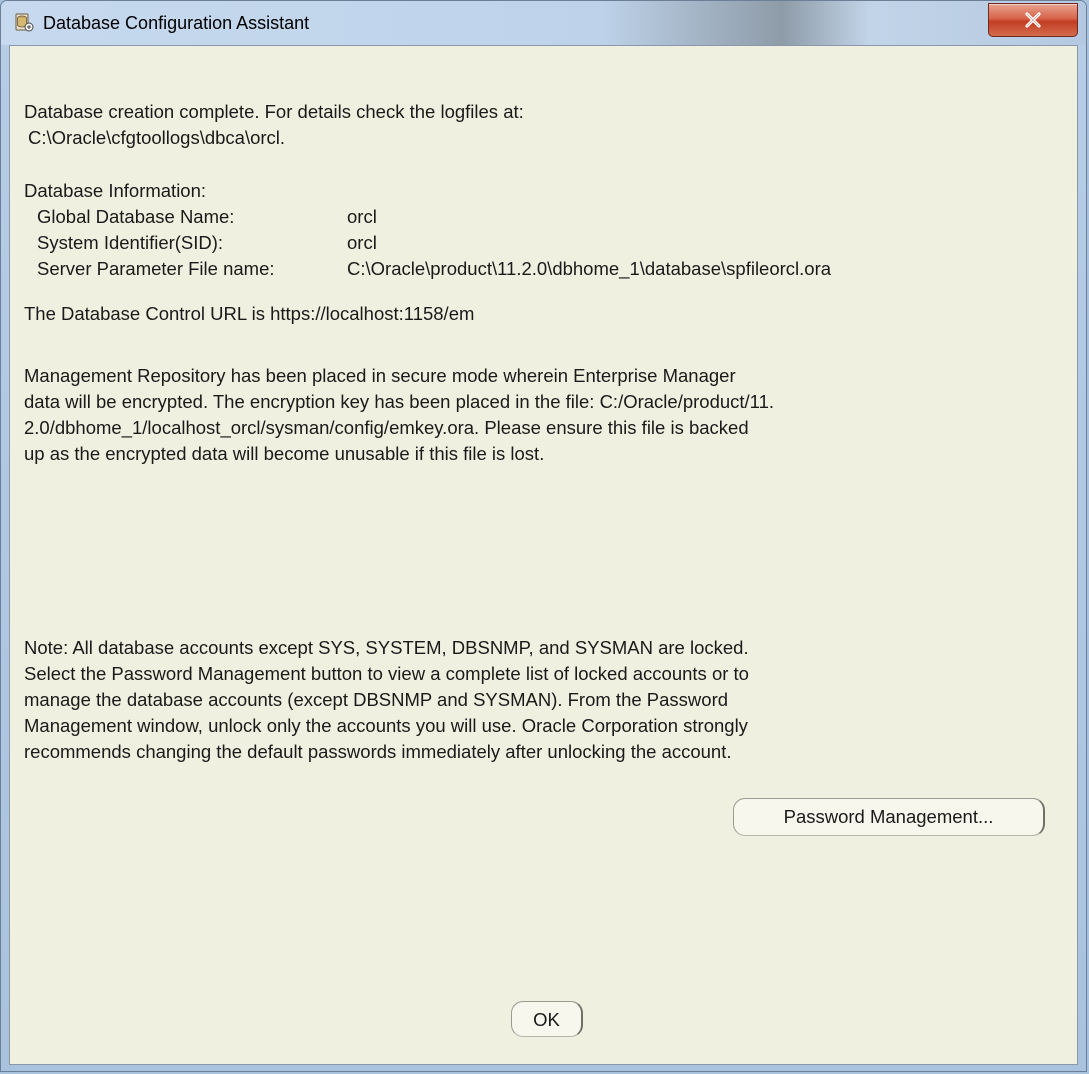 Image resolution: width=1089 pixels, height=1074 pixels. Describe the element at coordinates (157, 137) in the screenshot. I see `logfile-path: C:\Oracle\cfgtoollogs\dbca\orcl.` at that location.